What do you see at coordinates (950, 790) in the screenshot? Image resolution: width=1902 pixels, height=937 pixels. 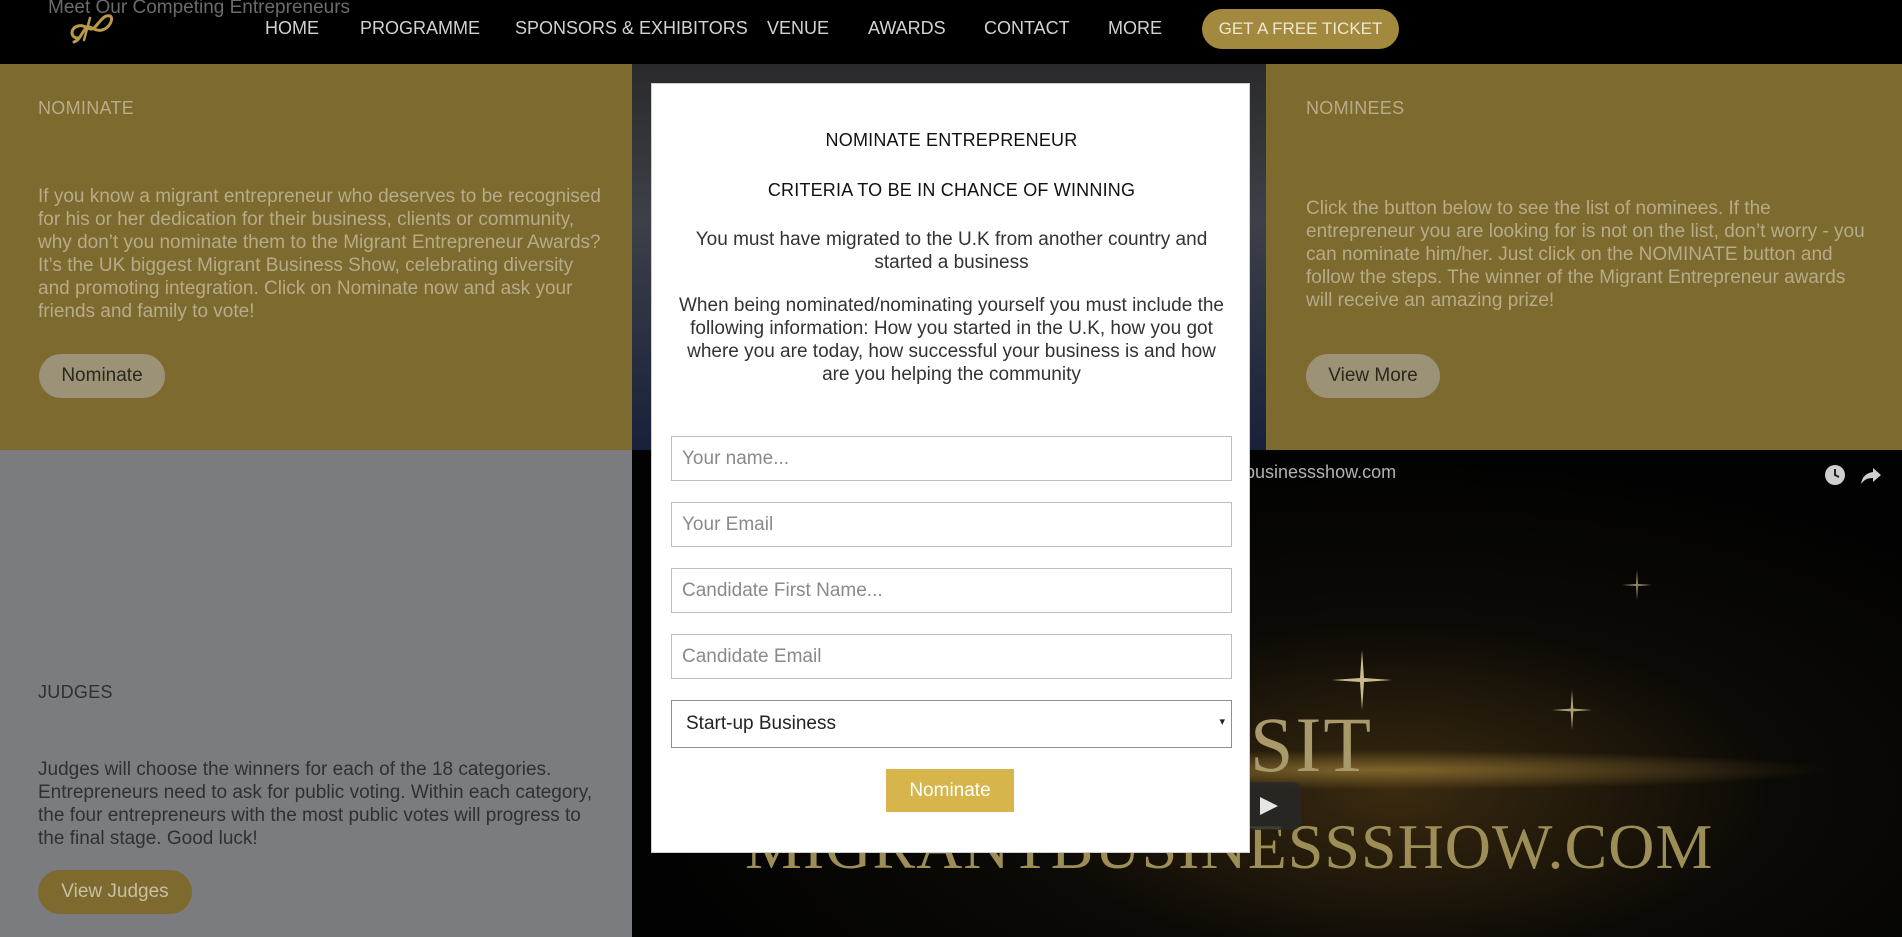 I see `nominate-submit-button: Nominate` at bounding box center [950, 790].